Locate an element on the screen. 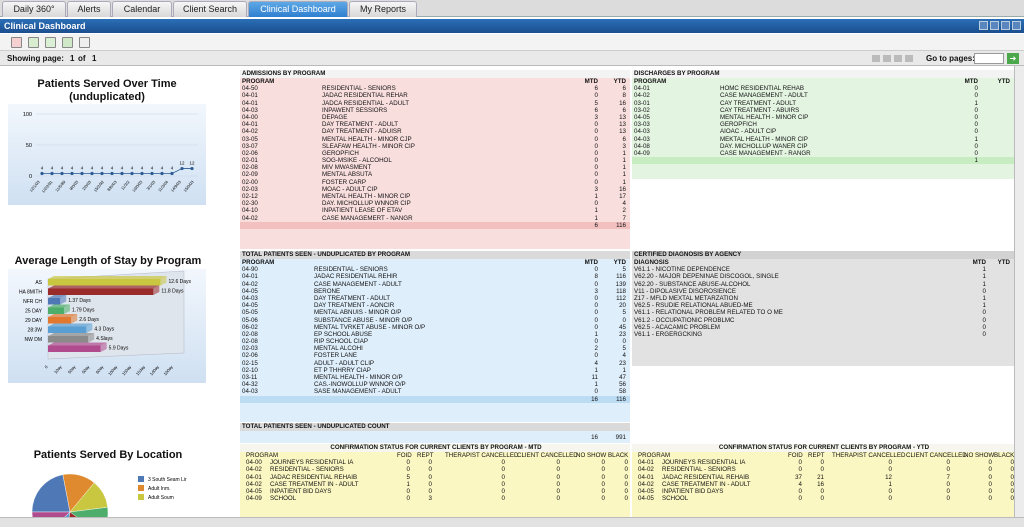  of-label: of is located at coordinates (82, 58).